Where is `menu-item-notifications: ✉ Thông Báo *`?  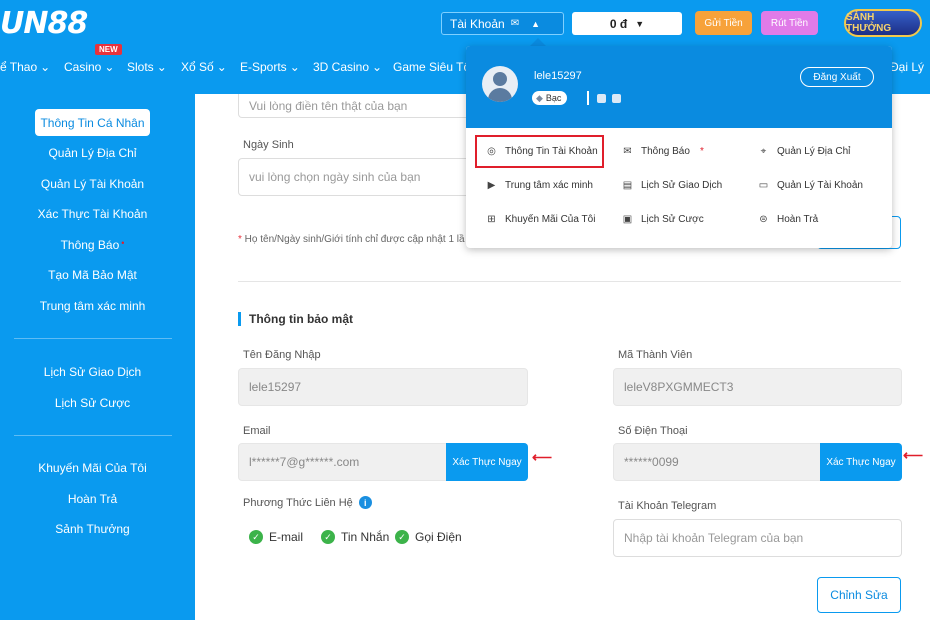
menu-item-notifications: ✉ Thông Báo * is located at coordinates (663, 151).